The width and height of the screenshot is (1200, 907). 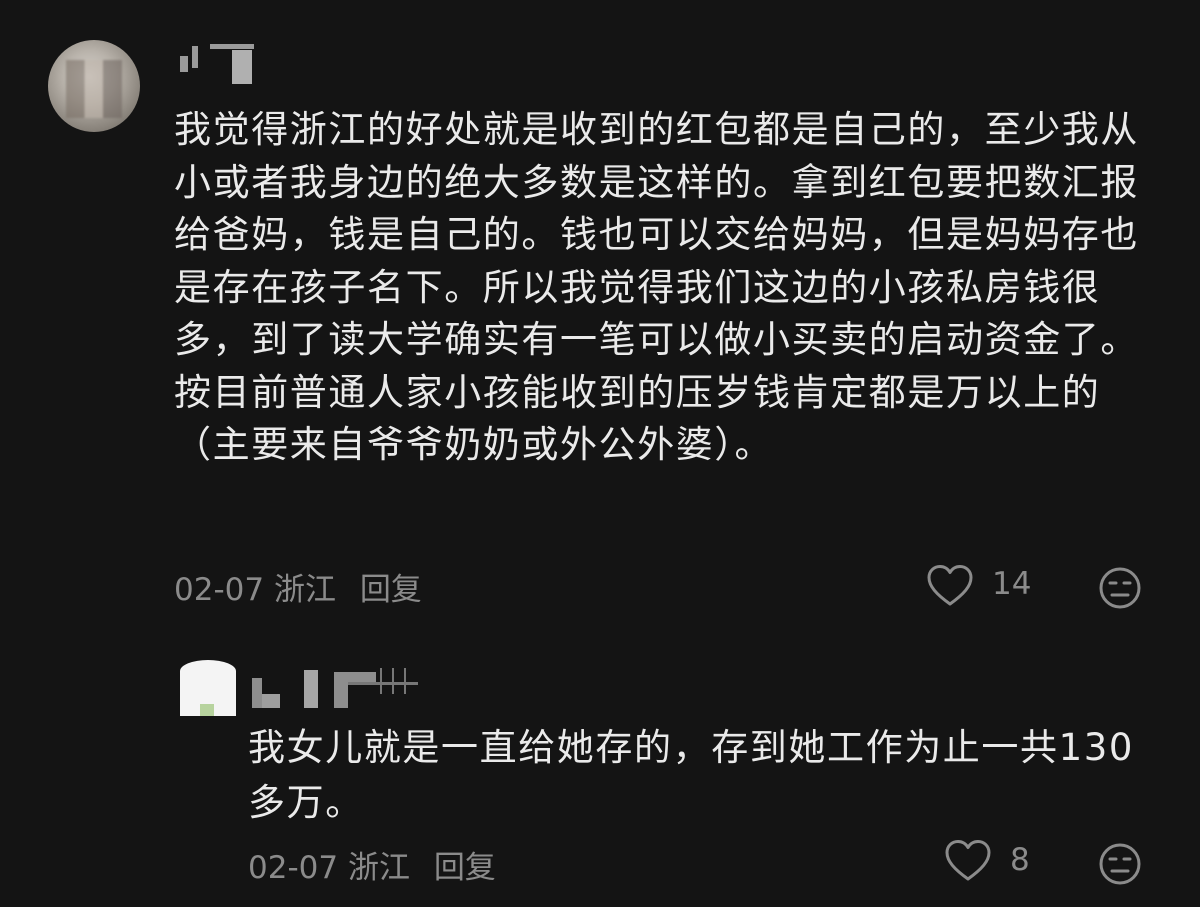 What do you see at coordinates (208, 688) in the screenshot?
I see `replier-avatar` at bounding box center [208, 688].